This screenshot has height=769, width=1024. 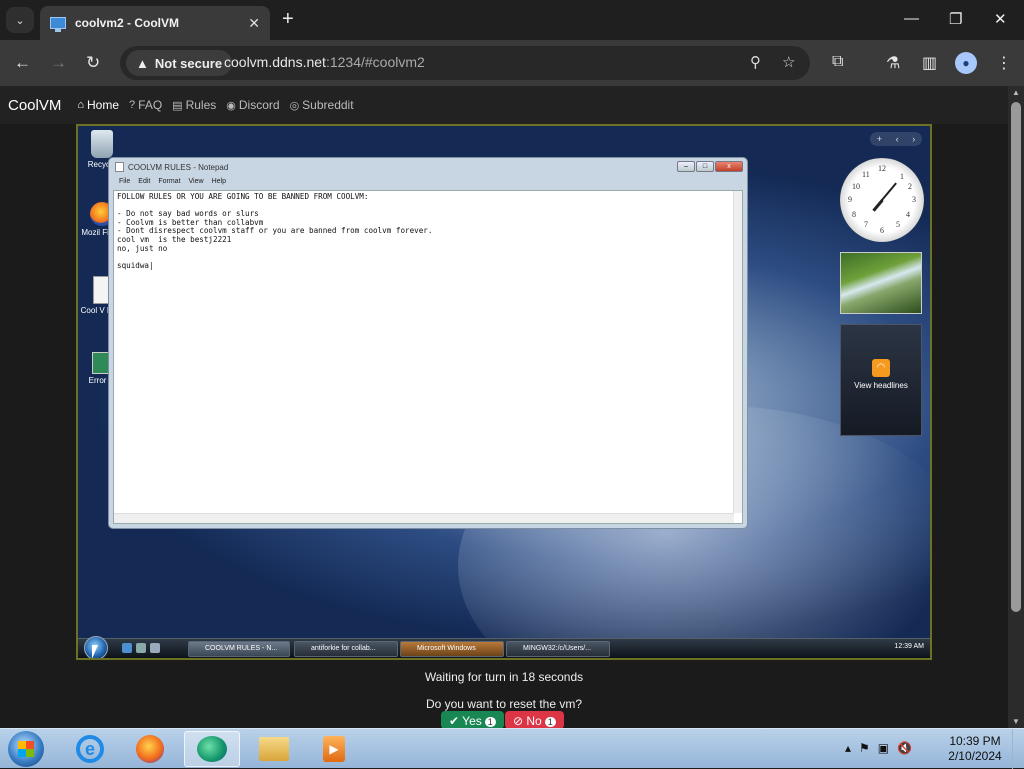 I want to click on site-brand: CoolVM, so click(x=34, y=105).